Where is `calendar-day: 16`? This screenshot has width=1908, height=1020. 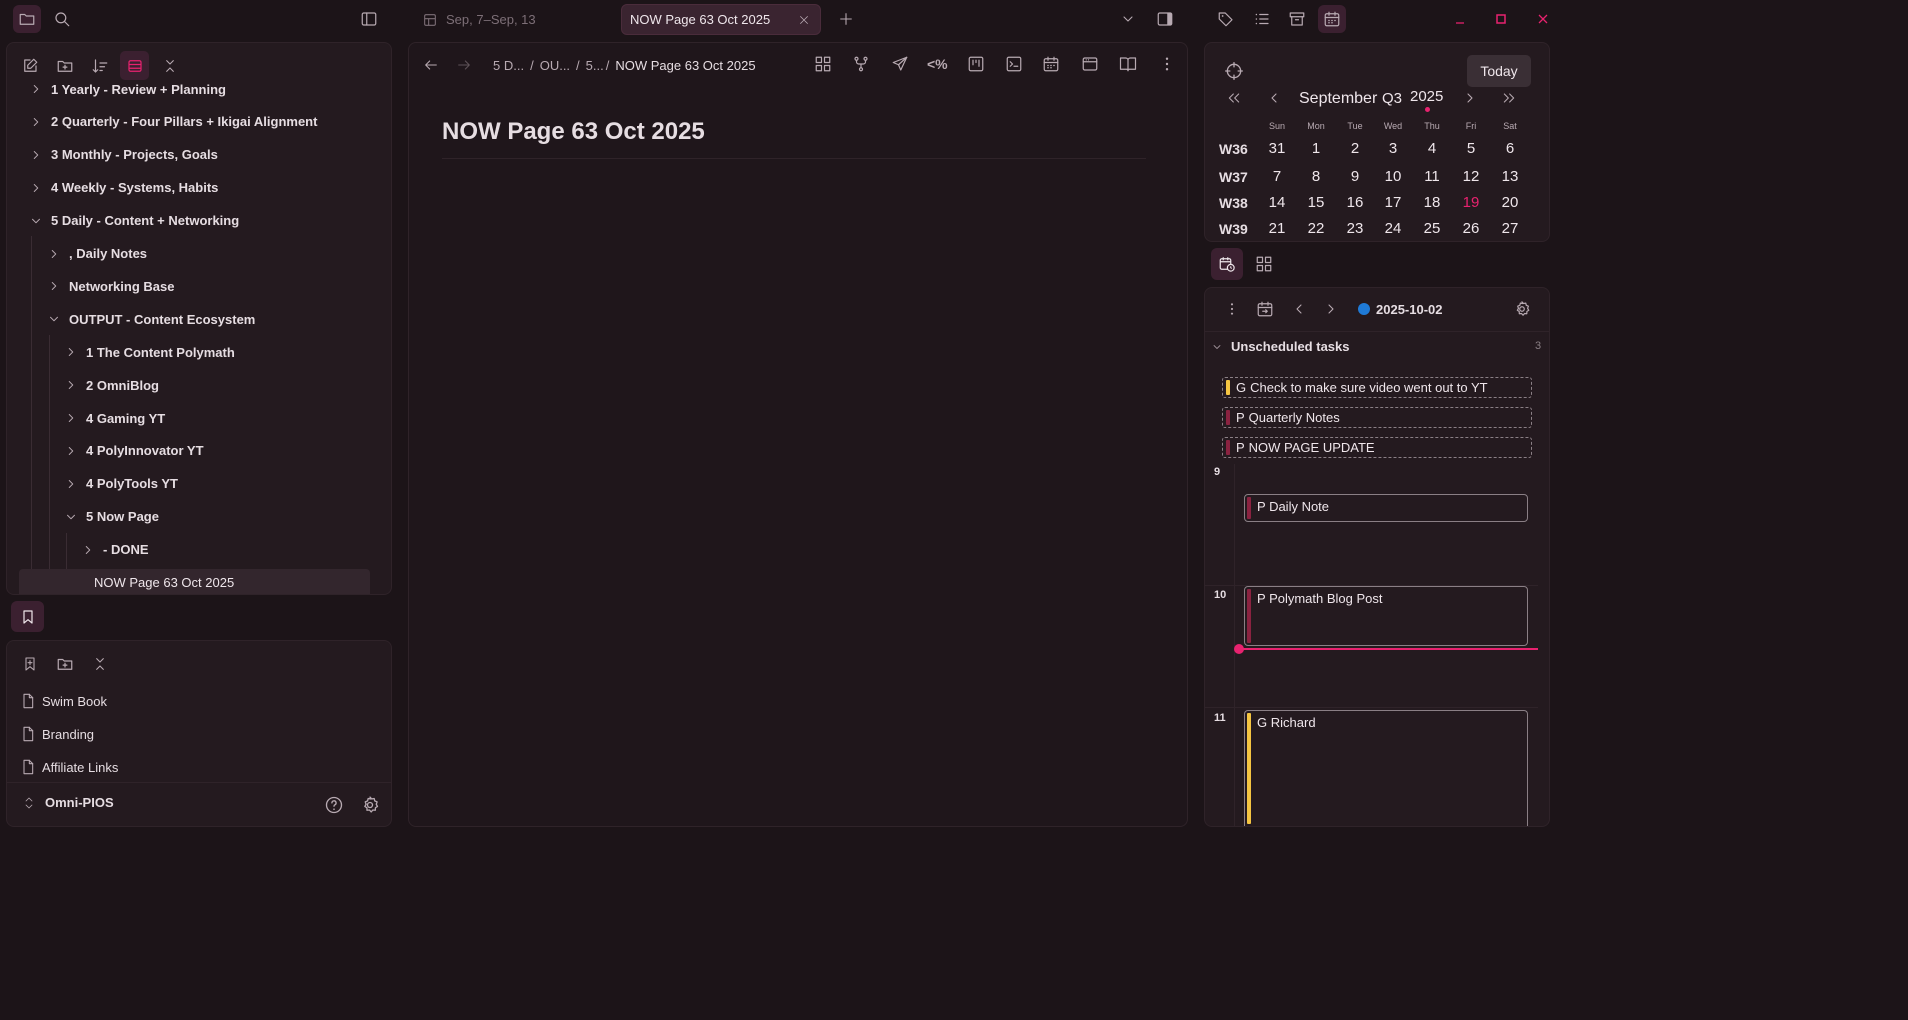 calendar-day: 16 is located at coordinates (1355, 202).